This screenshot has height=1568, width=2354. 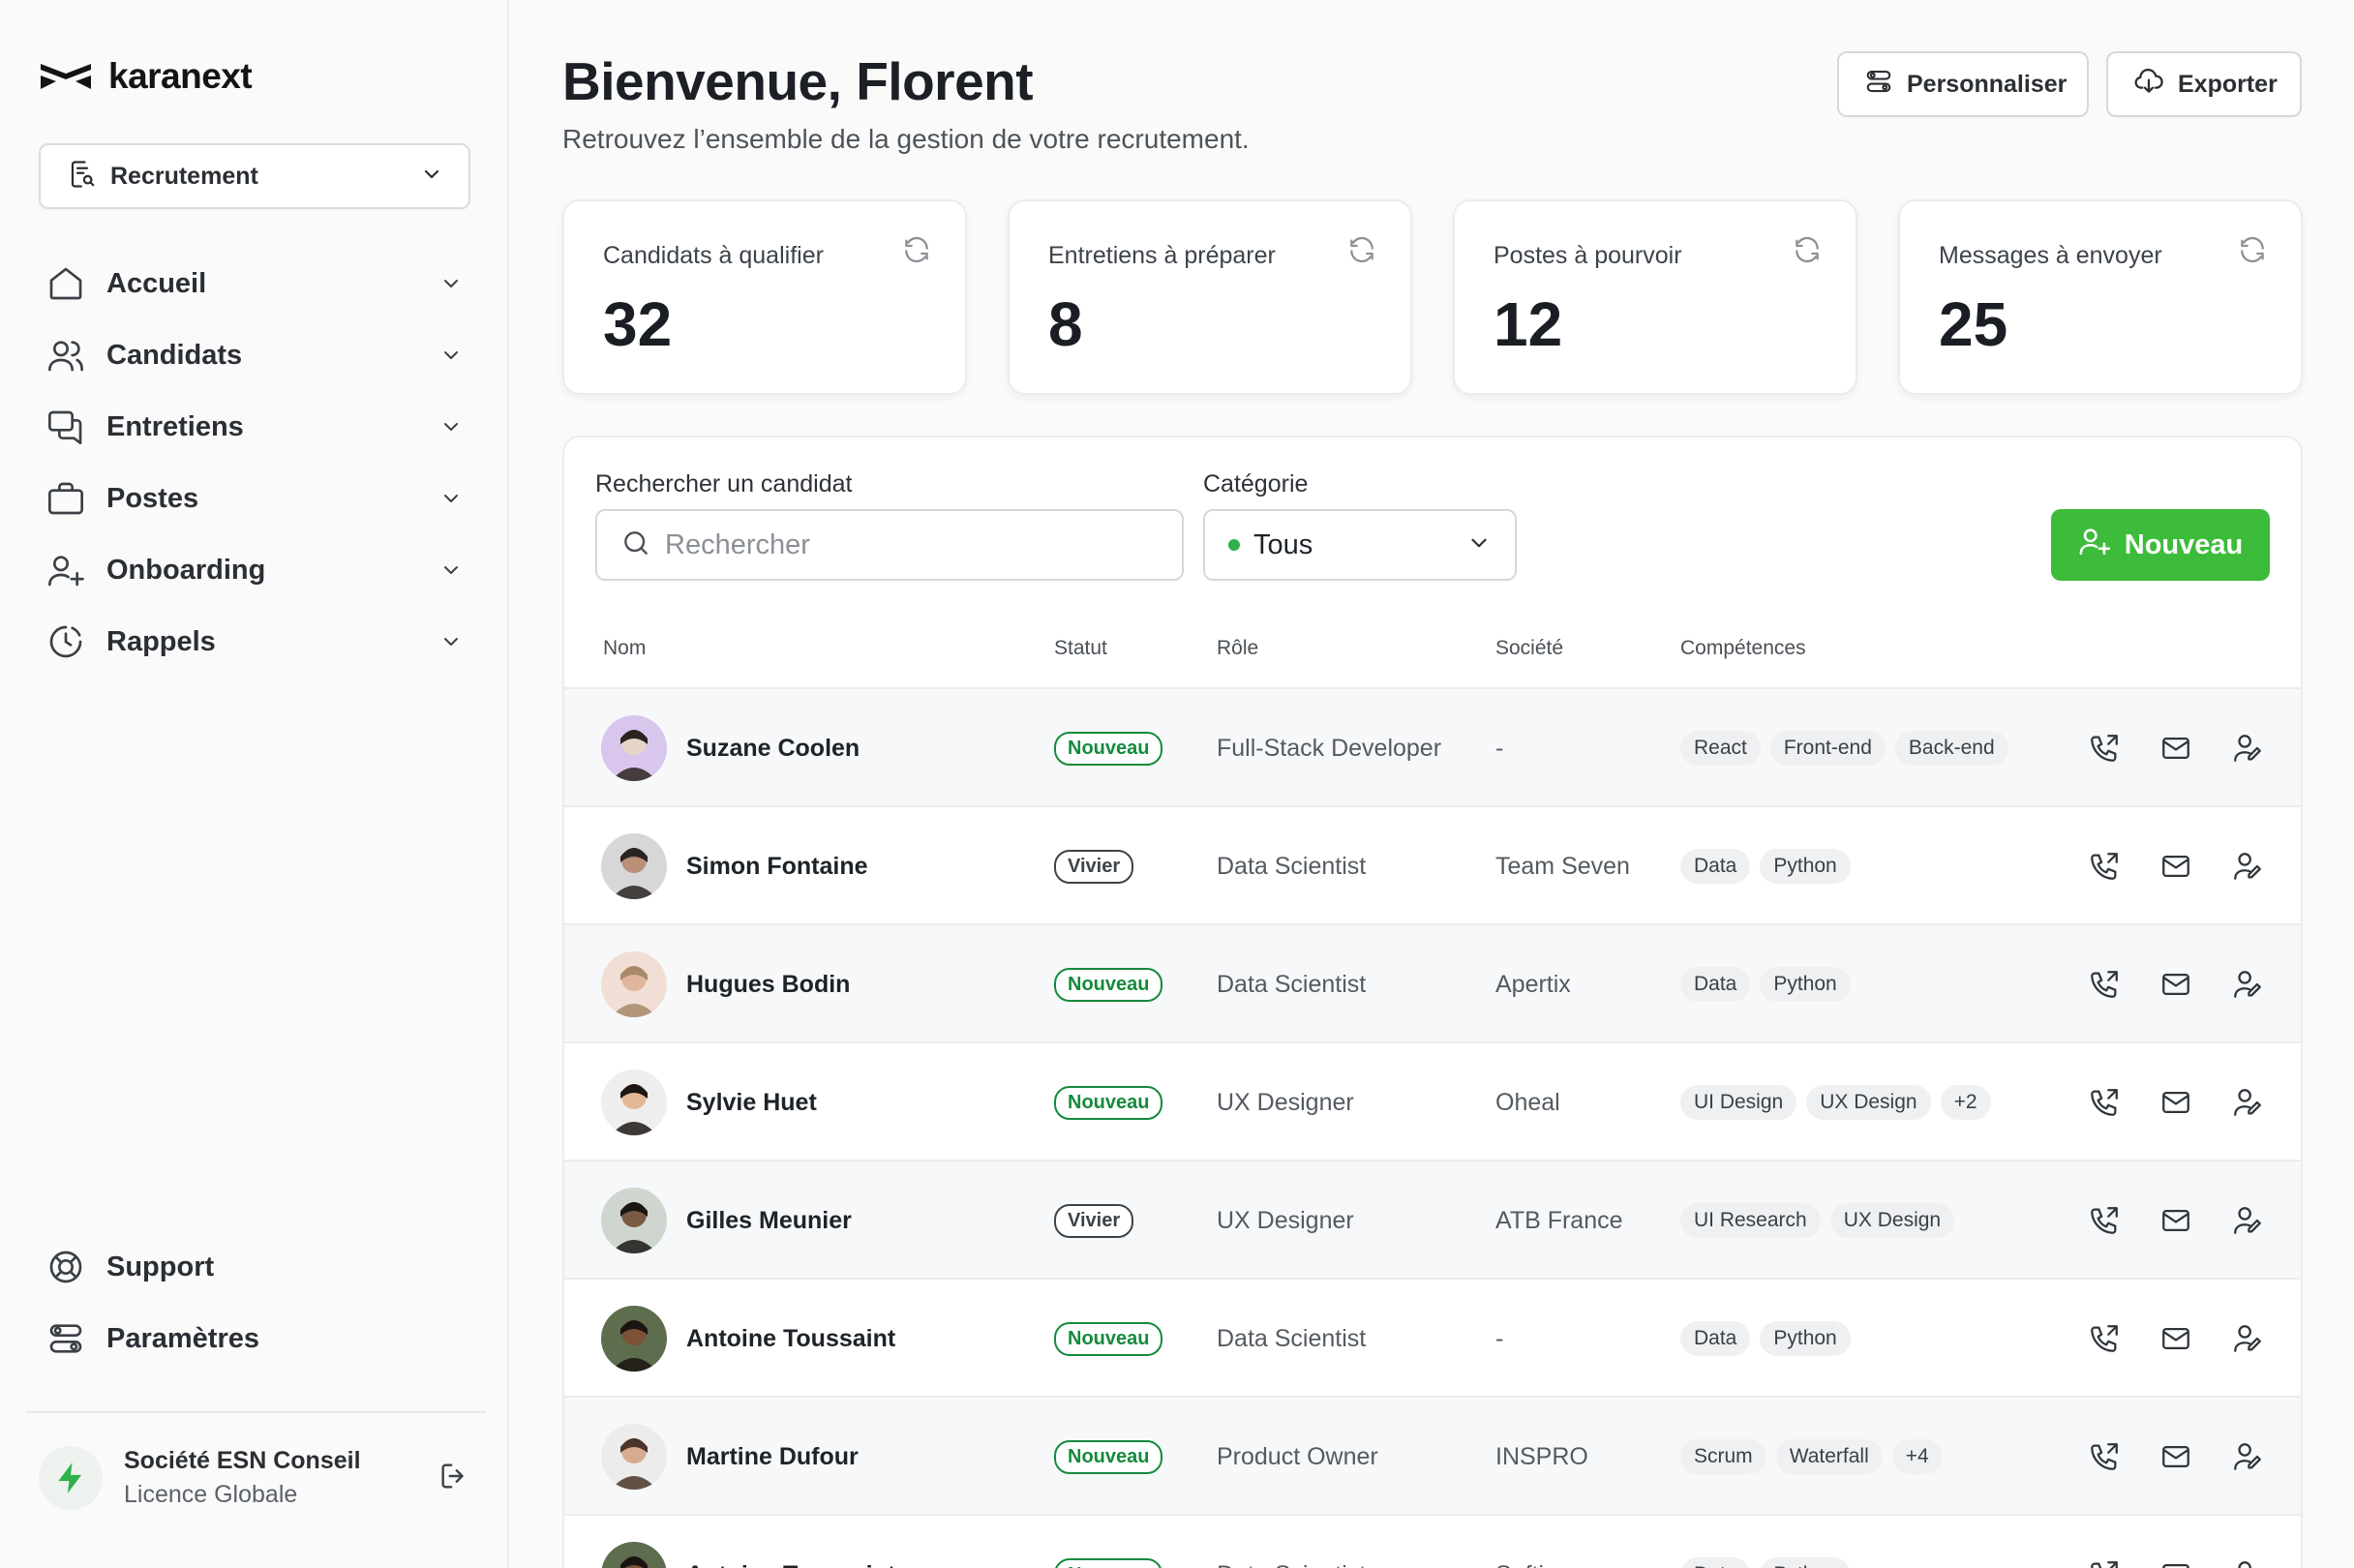 What do you see at coordinates (211, 1494) in the screenshot?
I see `organization-license: Licence Globale` at bounding box center [211, 1494].